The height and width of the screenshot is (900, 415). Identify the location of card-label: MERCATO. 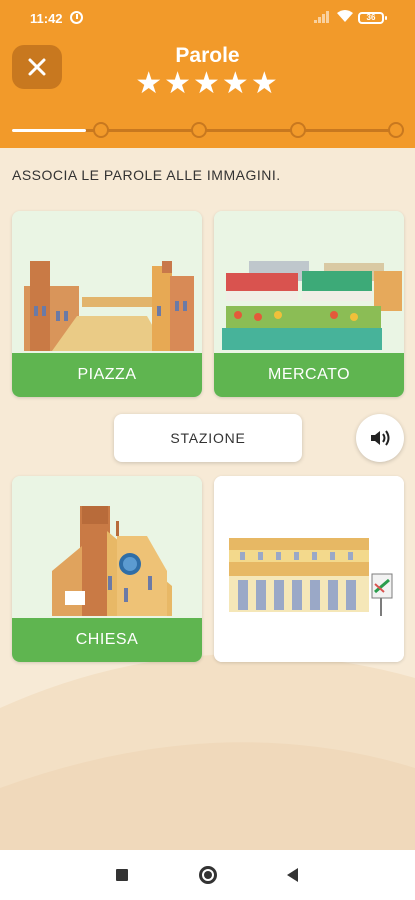
(309, 375).